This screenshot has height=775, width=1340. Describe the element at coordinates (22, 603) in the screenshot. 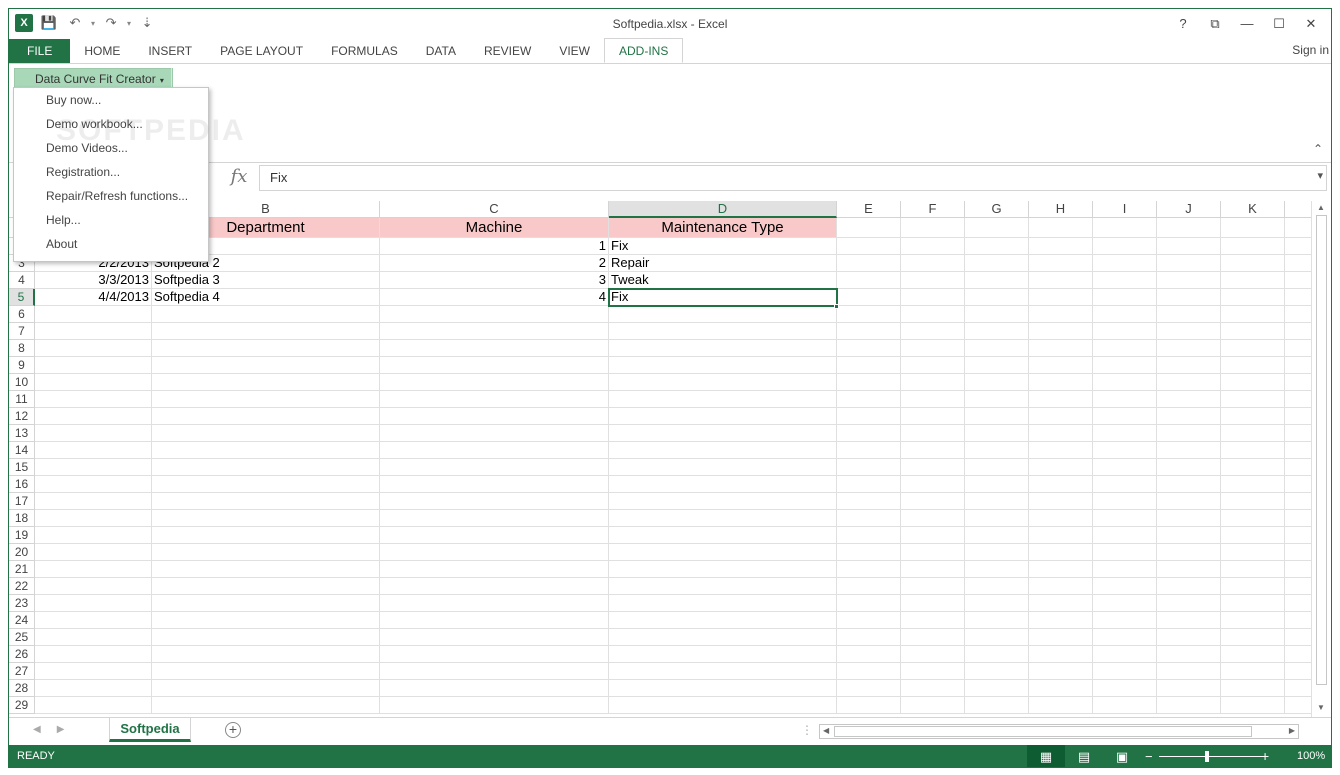

I see `row-header: 23` at that location.